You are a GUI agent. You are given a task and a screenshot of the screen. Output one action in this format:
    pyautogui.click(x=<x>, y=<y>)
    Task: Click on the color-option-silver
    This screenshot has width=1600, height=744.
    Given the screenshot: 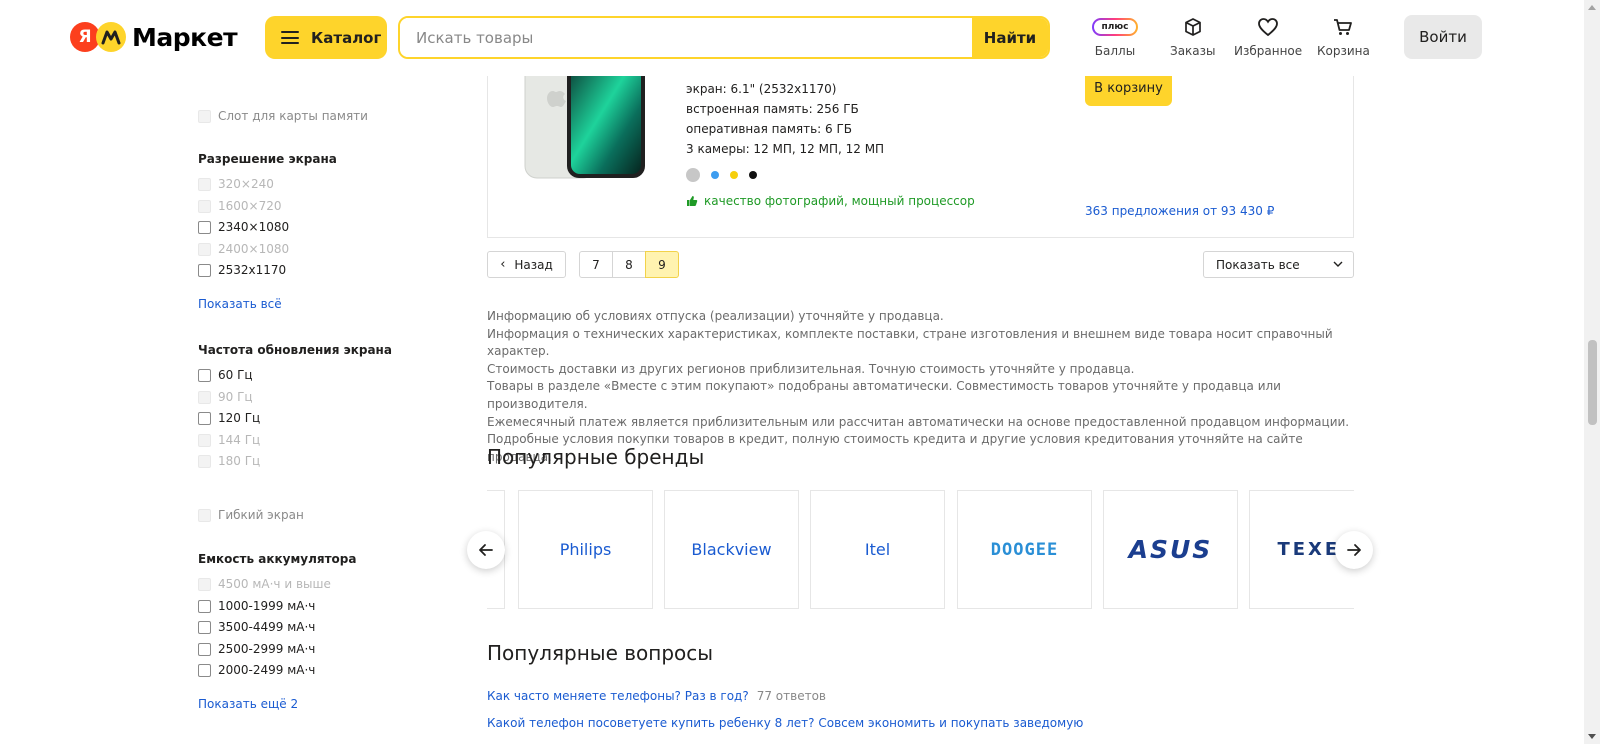 What is the action you would take?
    pyautogui.click(x=693, y=175)
    